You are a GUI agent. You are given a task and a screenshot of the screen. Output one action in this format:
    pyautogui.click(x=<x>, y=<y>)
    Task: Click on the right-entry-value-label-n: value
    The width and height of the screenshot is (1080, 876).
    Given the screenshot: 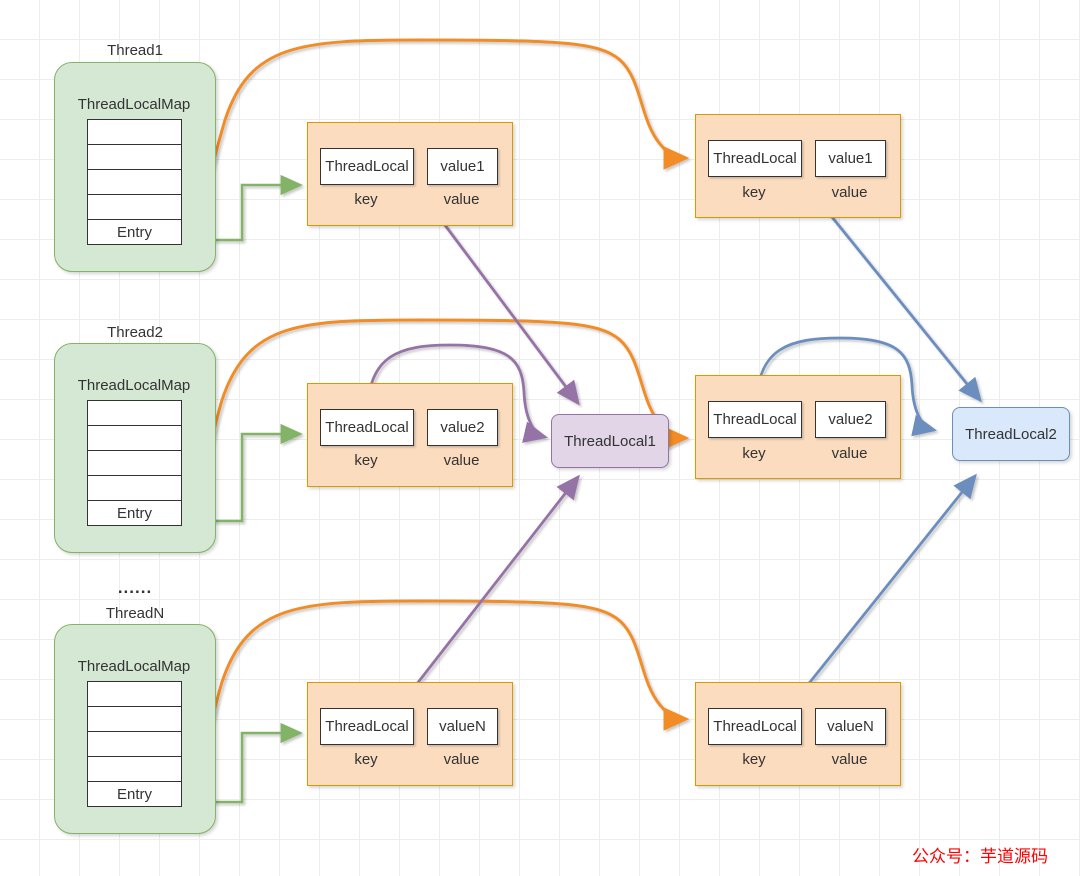 What is the action you would take?
    pyautogui.click(x=849, y=759)
    